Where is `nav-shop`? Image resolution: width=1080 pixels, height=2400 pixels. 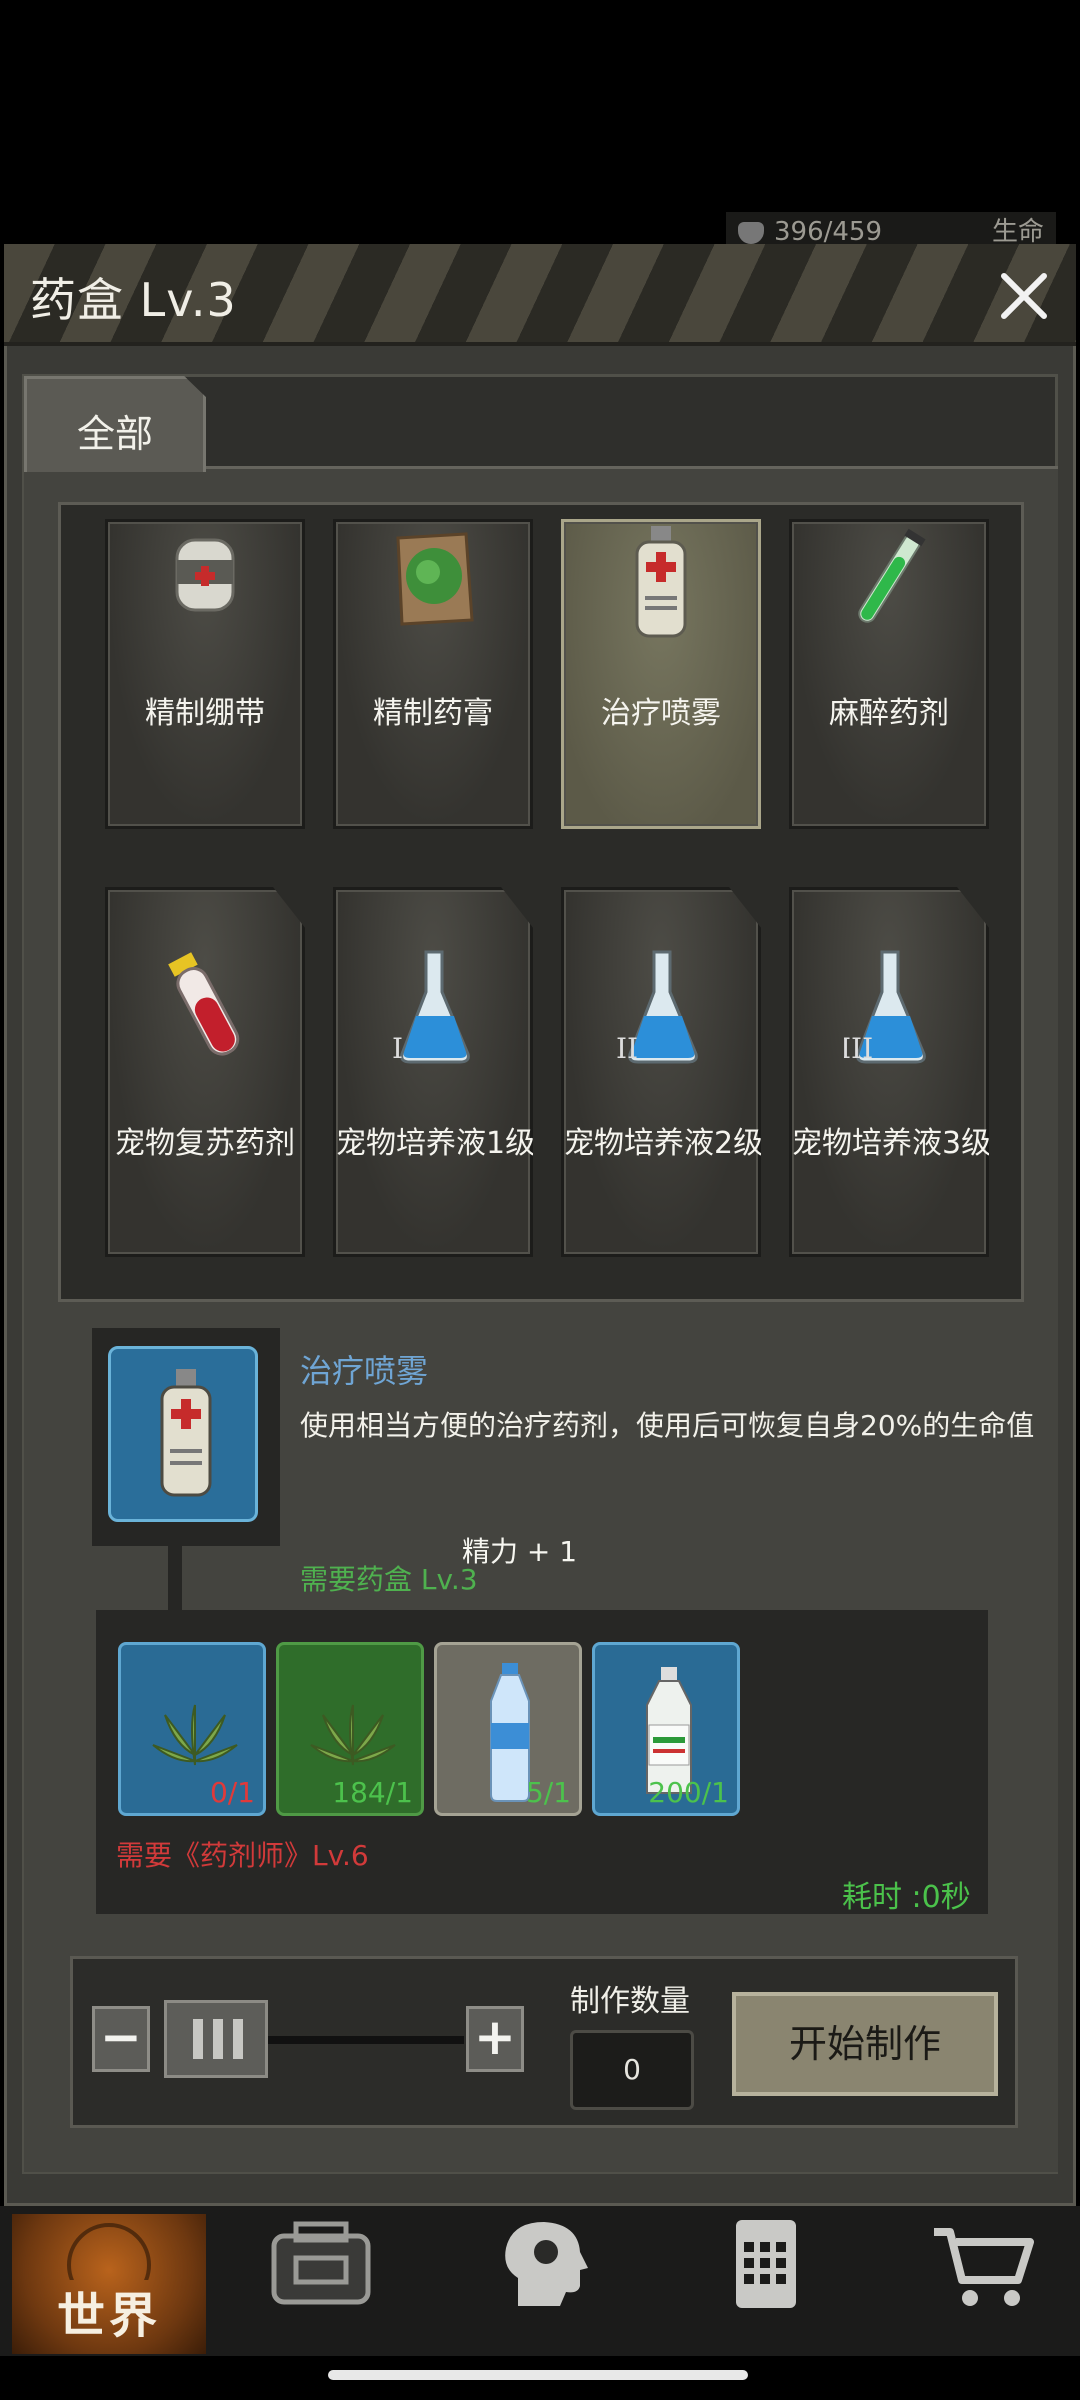
nav-shop is located at coordinates (983, 2264).